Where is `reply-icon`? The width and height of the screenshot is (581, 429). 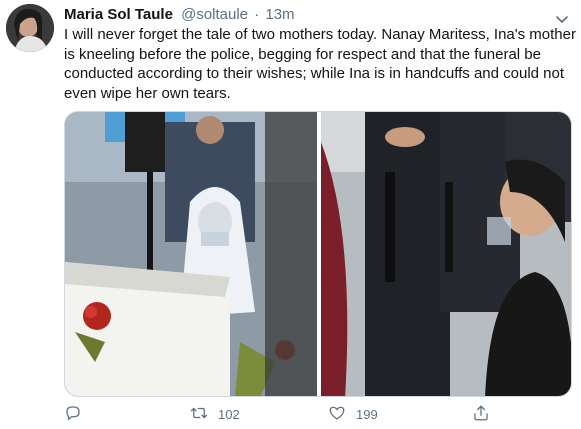
reply-icon is located at coordinates (73, 415).